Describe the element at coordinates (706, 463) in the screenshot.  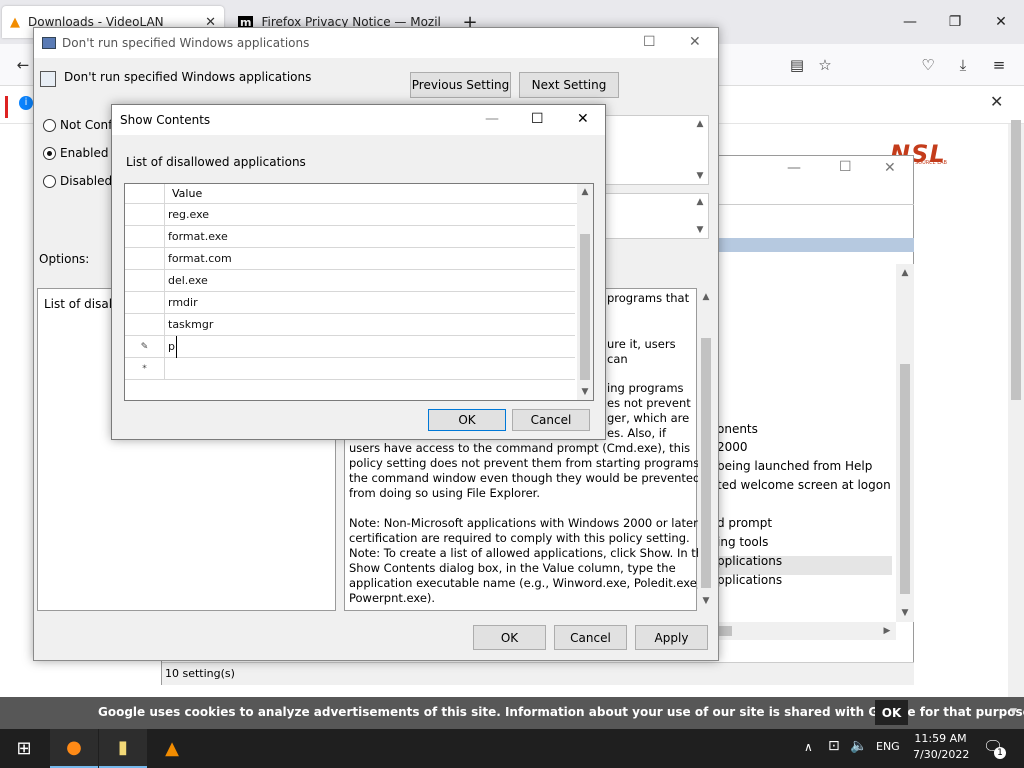
I see `help-scroll-thumb` at that location.